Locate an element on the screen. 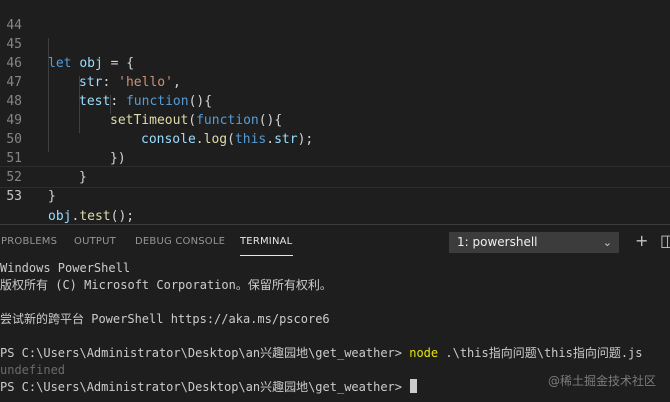 This screenshot has height=402, width=670. watermark: @稀土掘金技术社区 is located at coordinates (601, 381).